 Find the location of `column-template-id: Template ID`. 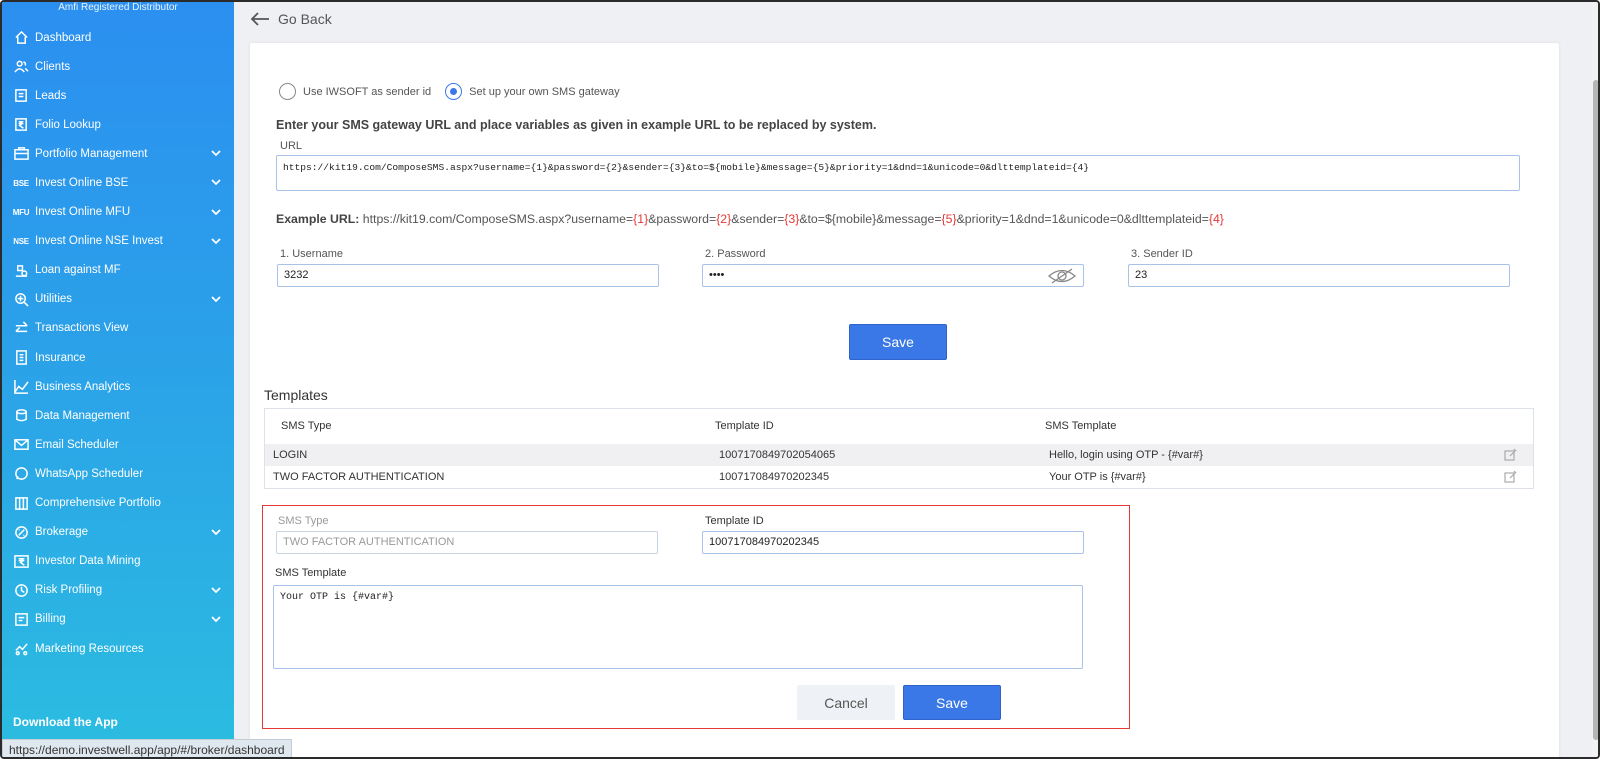

column-template-id: Template ID is located at coordinates (744, 426).